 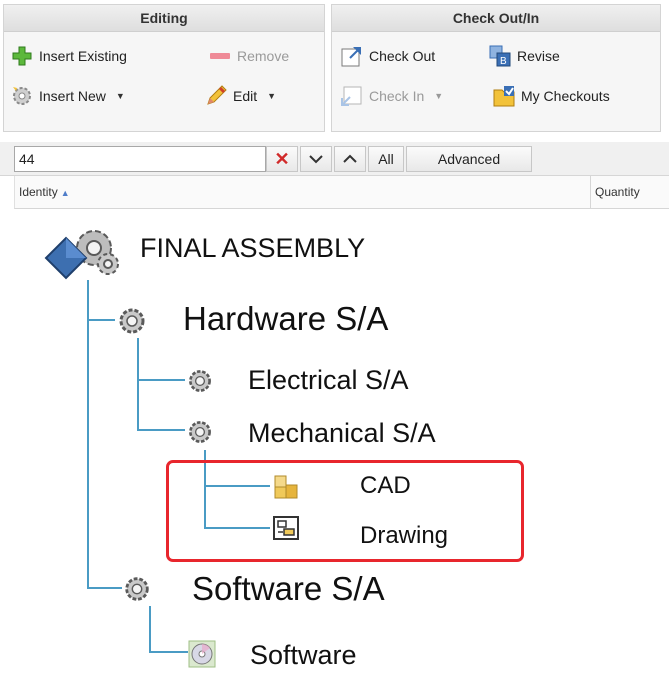 I want to click on software-disc-icon, so click(x=202, y=654).